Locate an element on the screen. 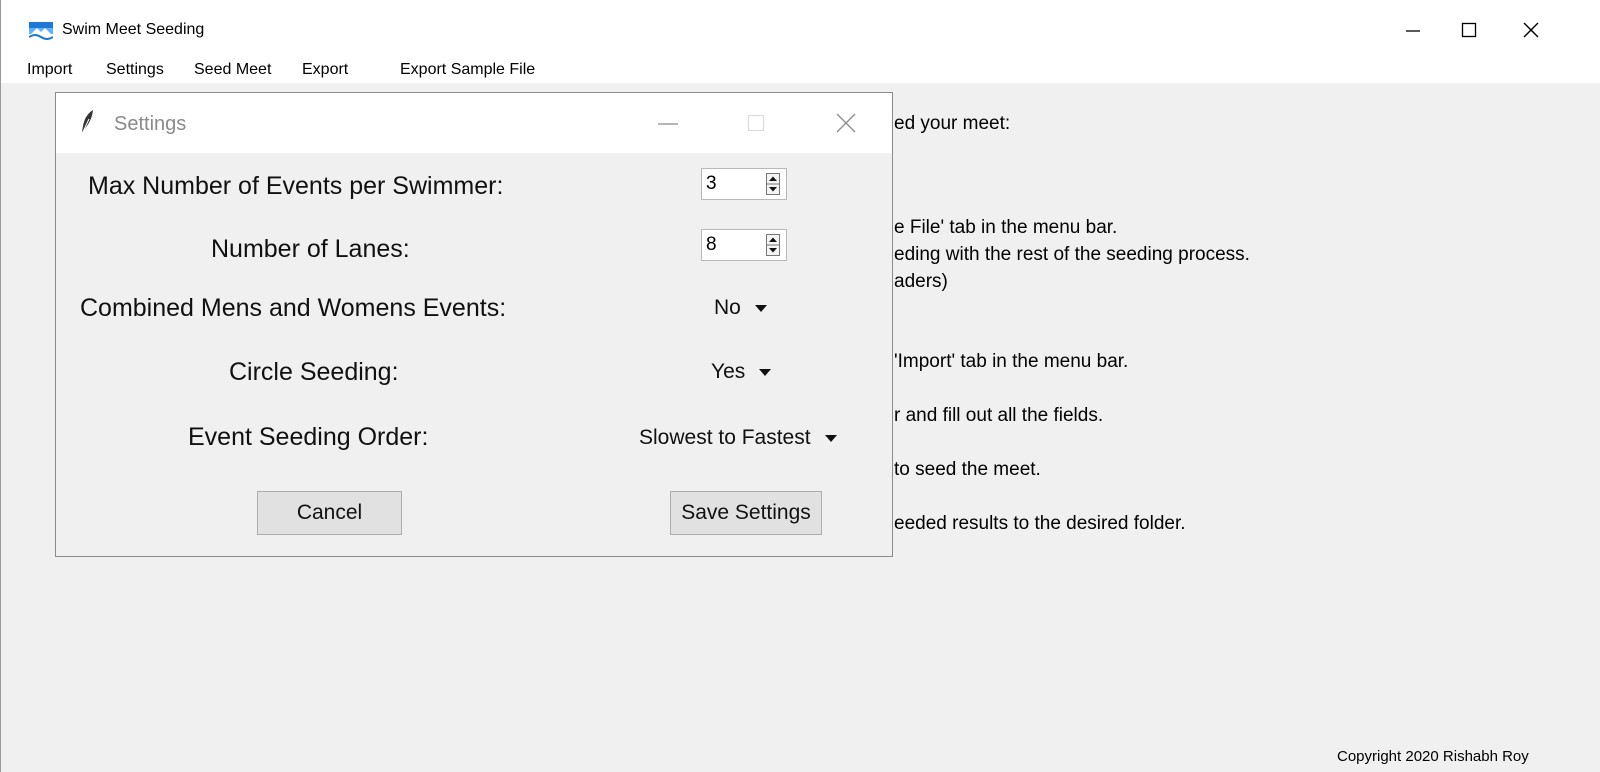 This screenshot has height=772, width=1600. max-events-label: Max Number of Events per Swimmer: is located at coordinates (296, 186).